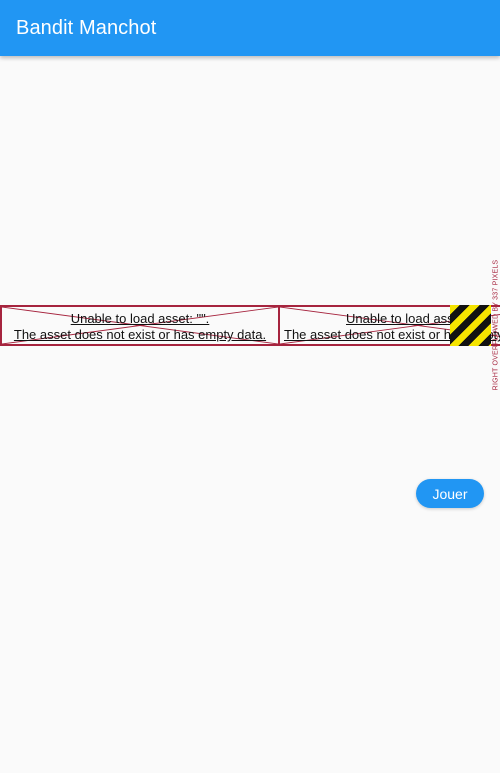 The width and height of the screenshot is (500, 773). Describe the element at coordinates (140, 318) in the screenshot. I see `asset-error-title: Unable to load asset: "".` at that location.